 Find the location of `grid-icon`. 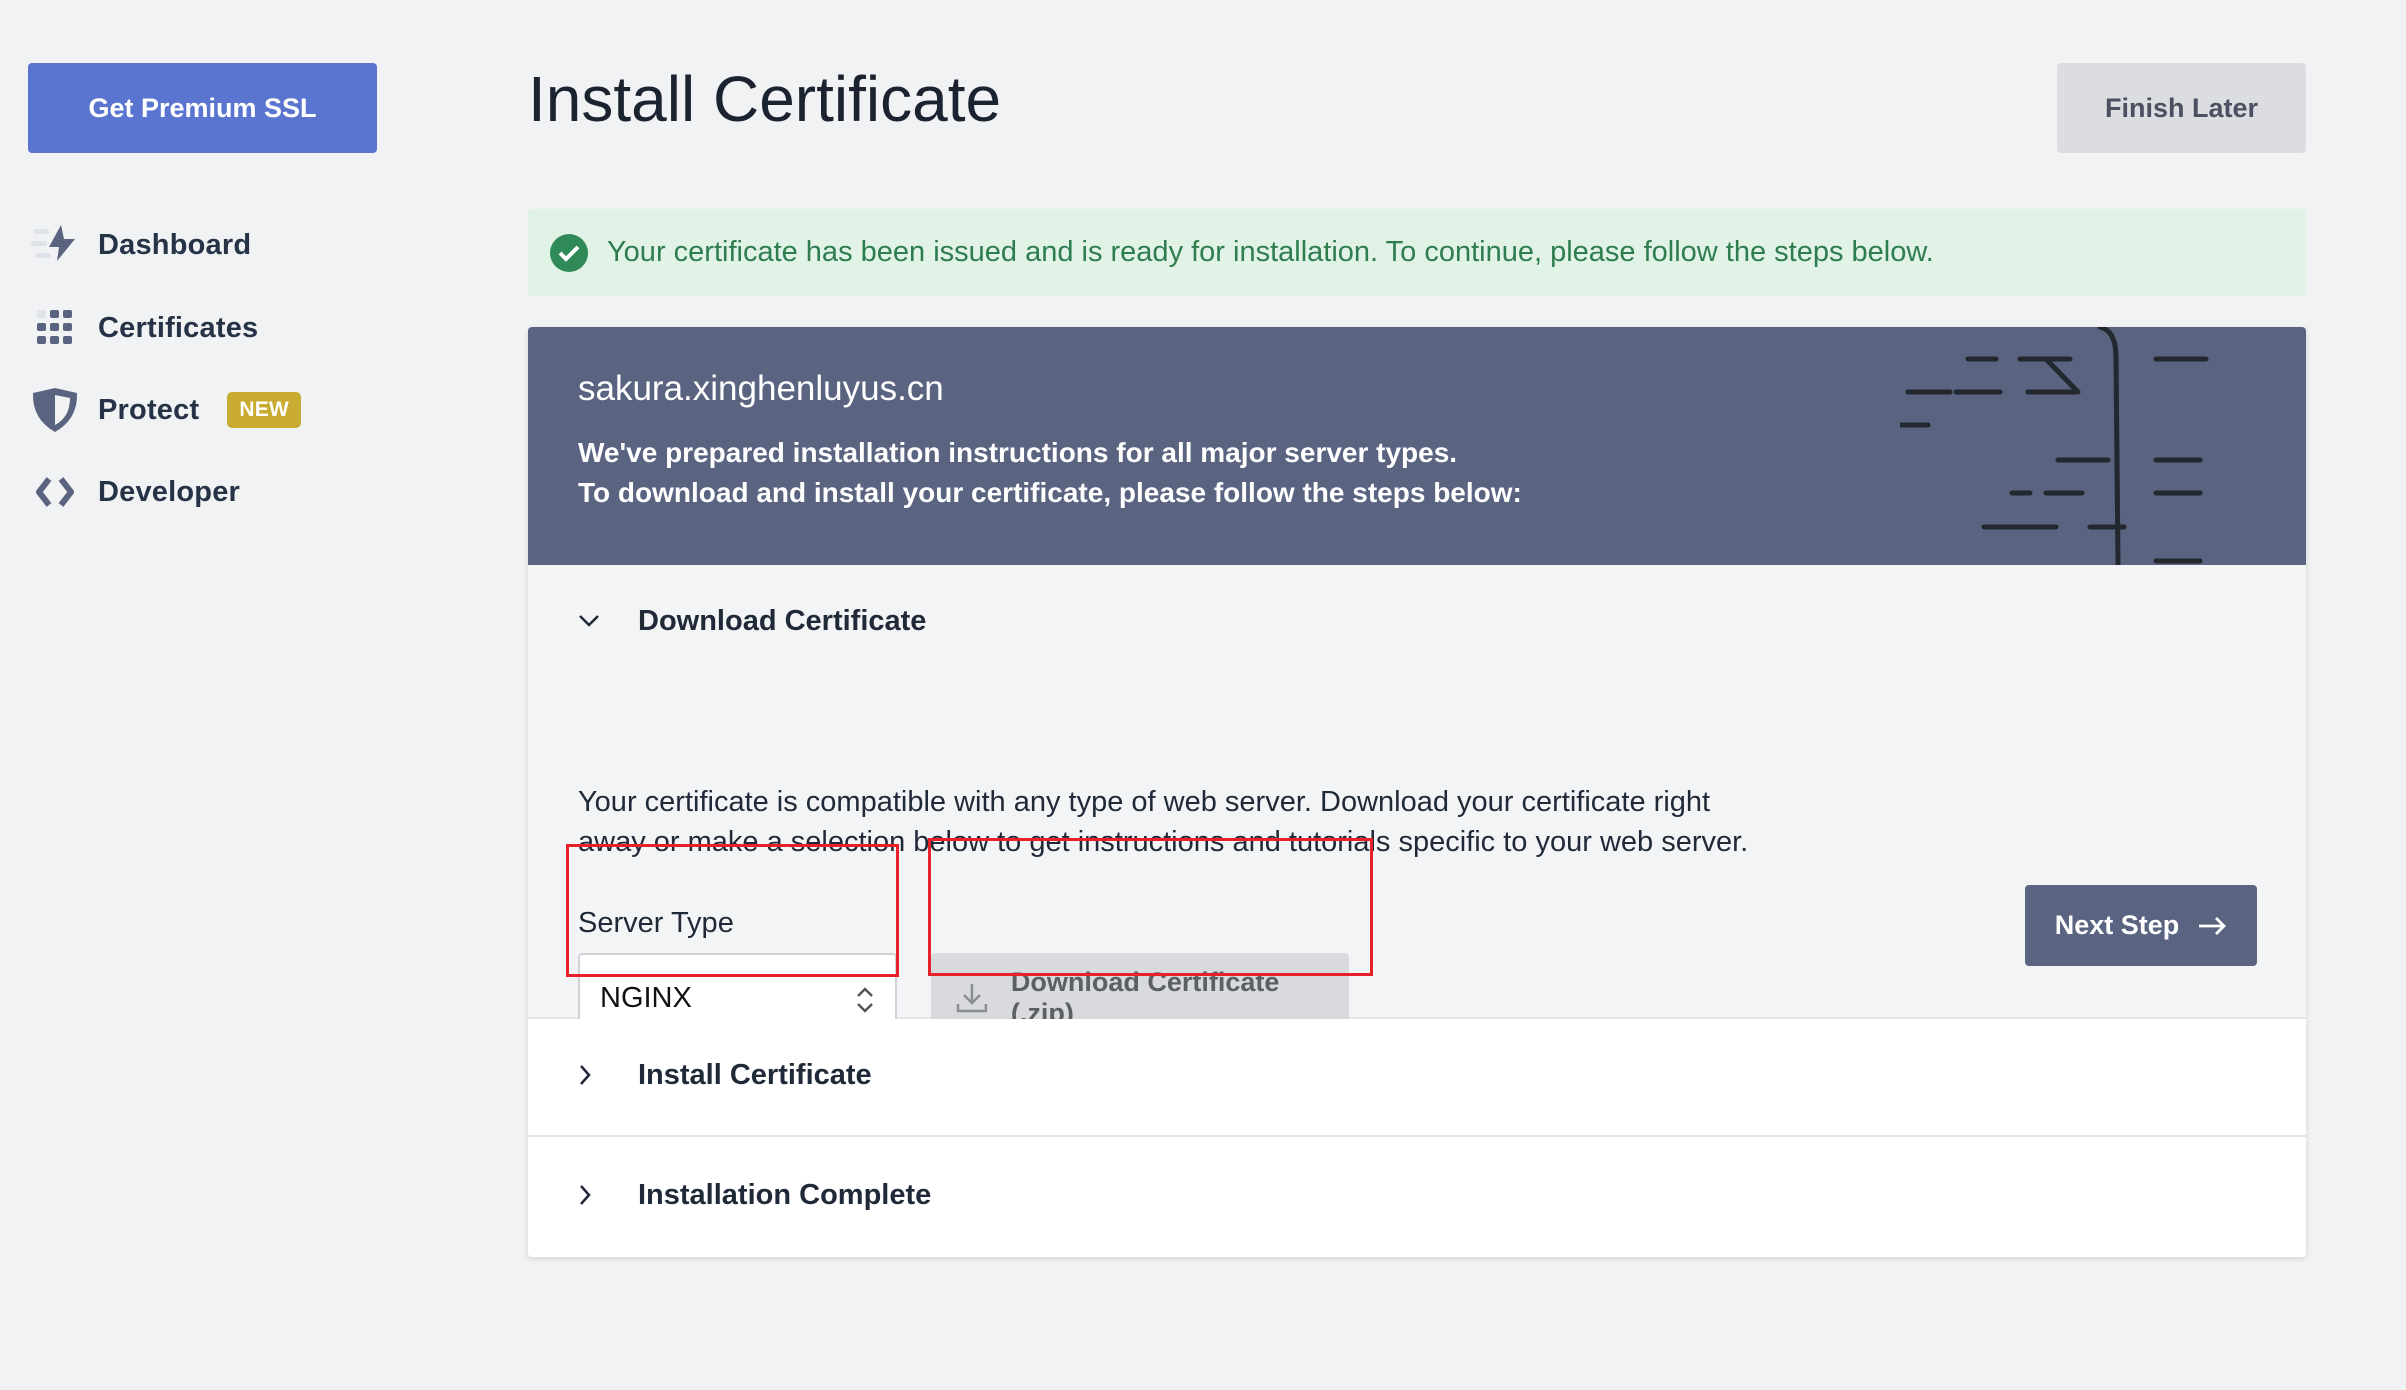

grid-icon is located at coordinates (55, 328).